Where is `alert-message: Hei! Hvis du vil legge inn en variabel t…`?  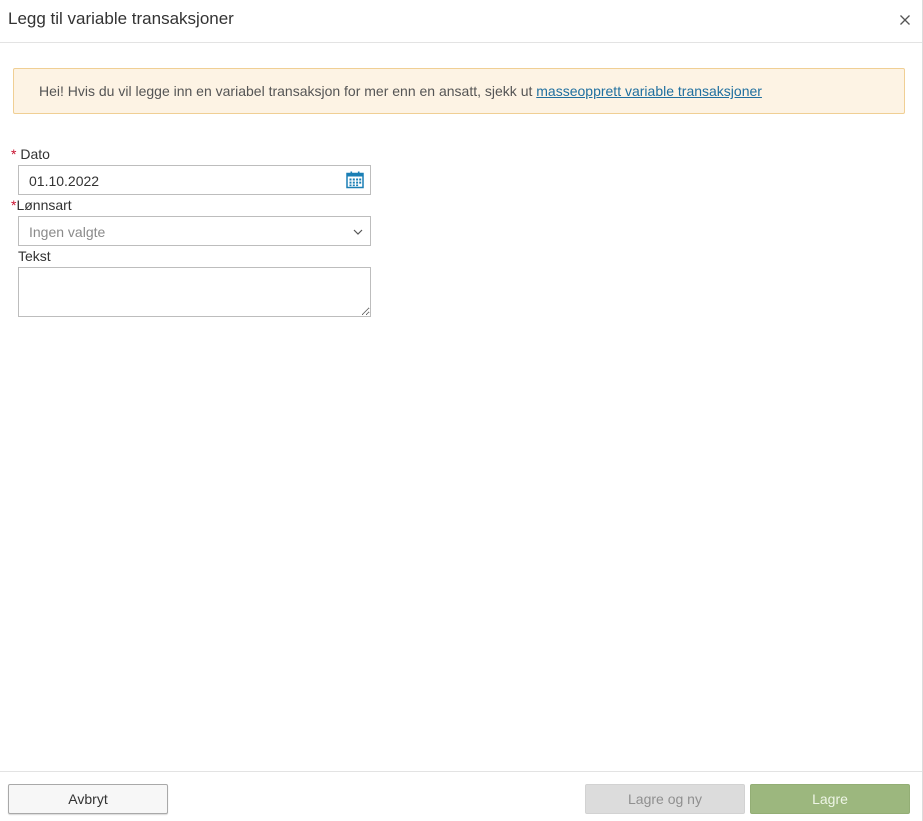
alert-message: Hei! Hvis du vil legge inn en variabel t… is located at coordinates (400, 91).